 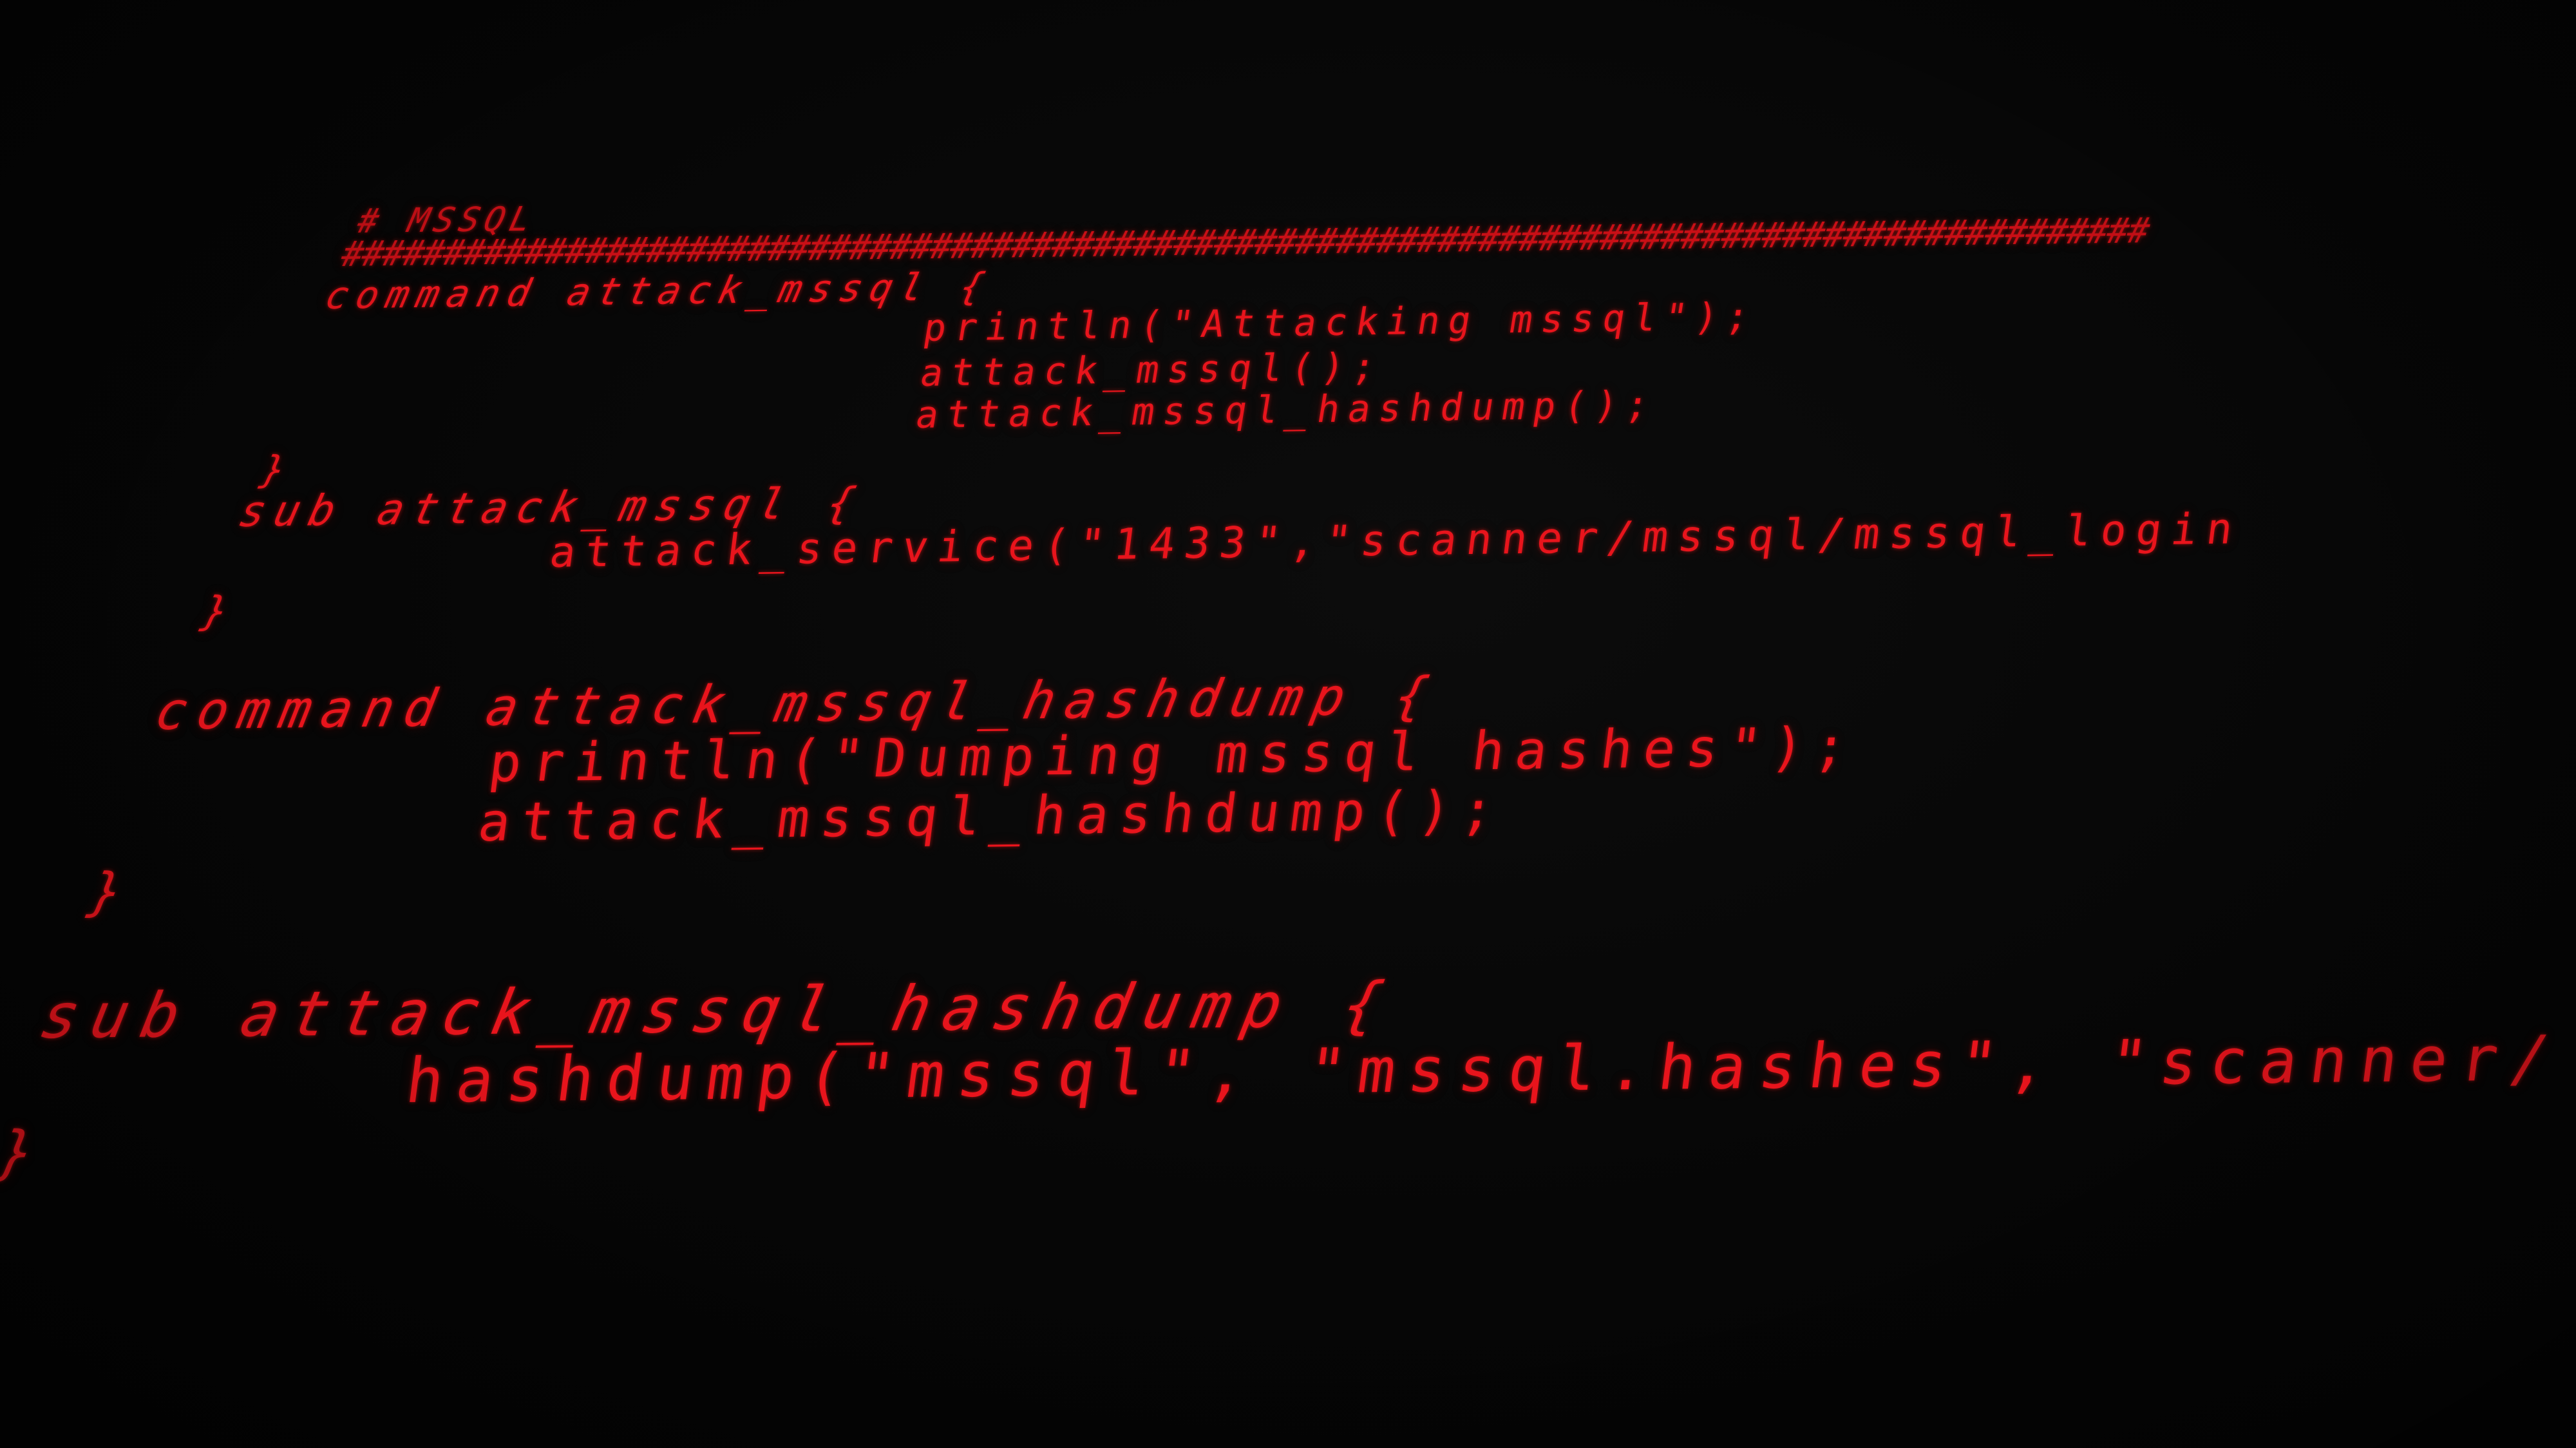 I want to click on code-println-attacking: println("Attacking mssql");, so click(x=1341, y=322).